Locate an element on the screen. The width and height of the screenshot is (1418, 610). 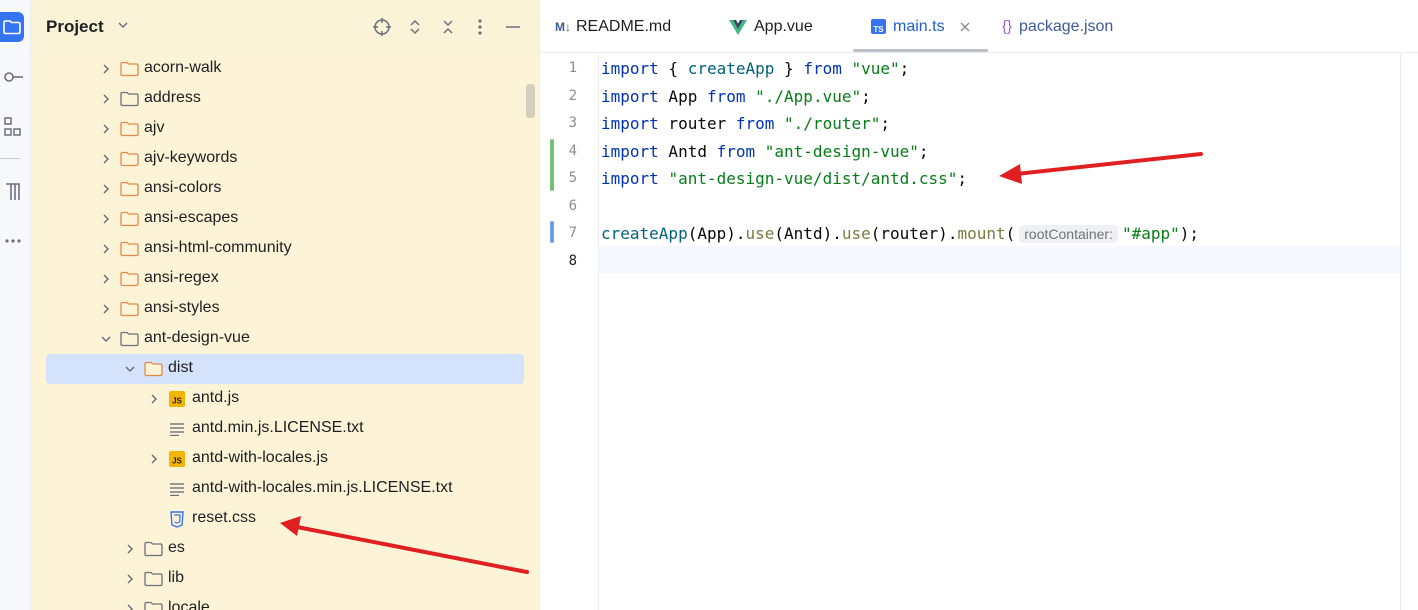
vcs-added-marker is located at coordinates (552, 165).